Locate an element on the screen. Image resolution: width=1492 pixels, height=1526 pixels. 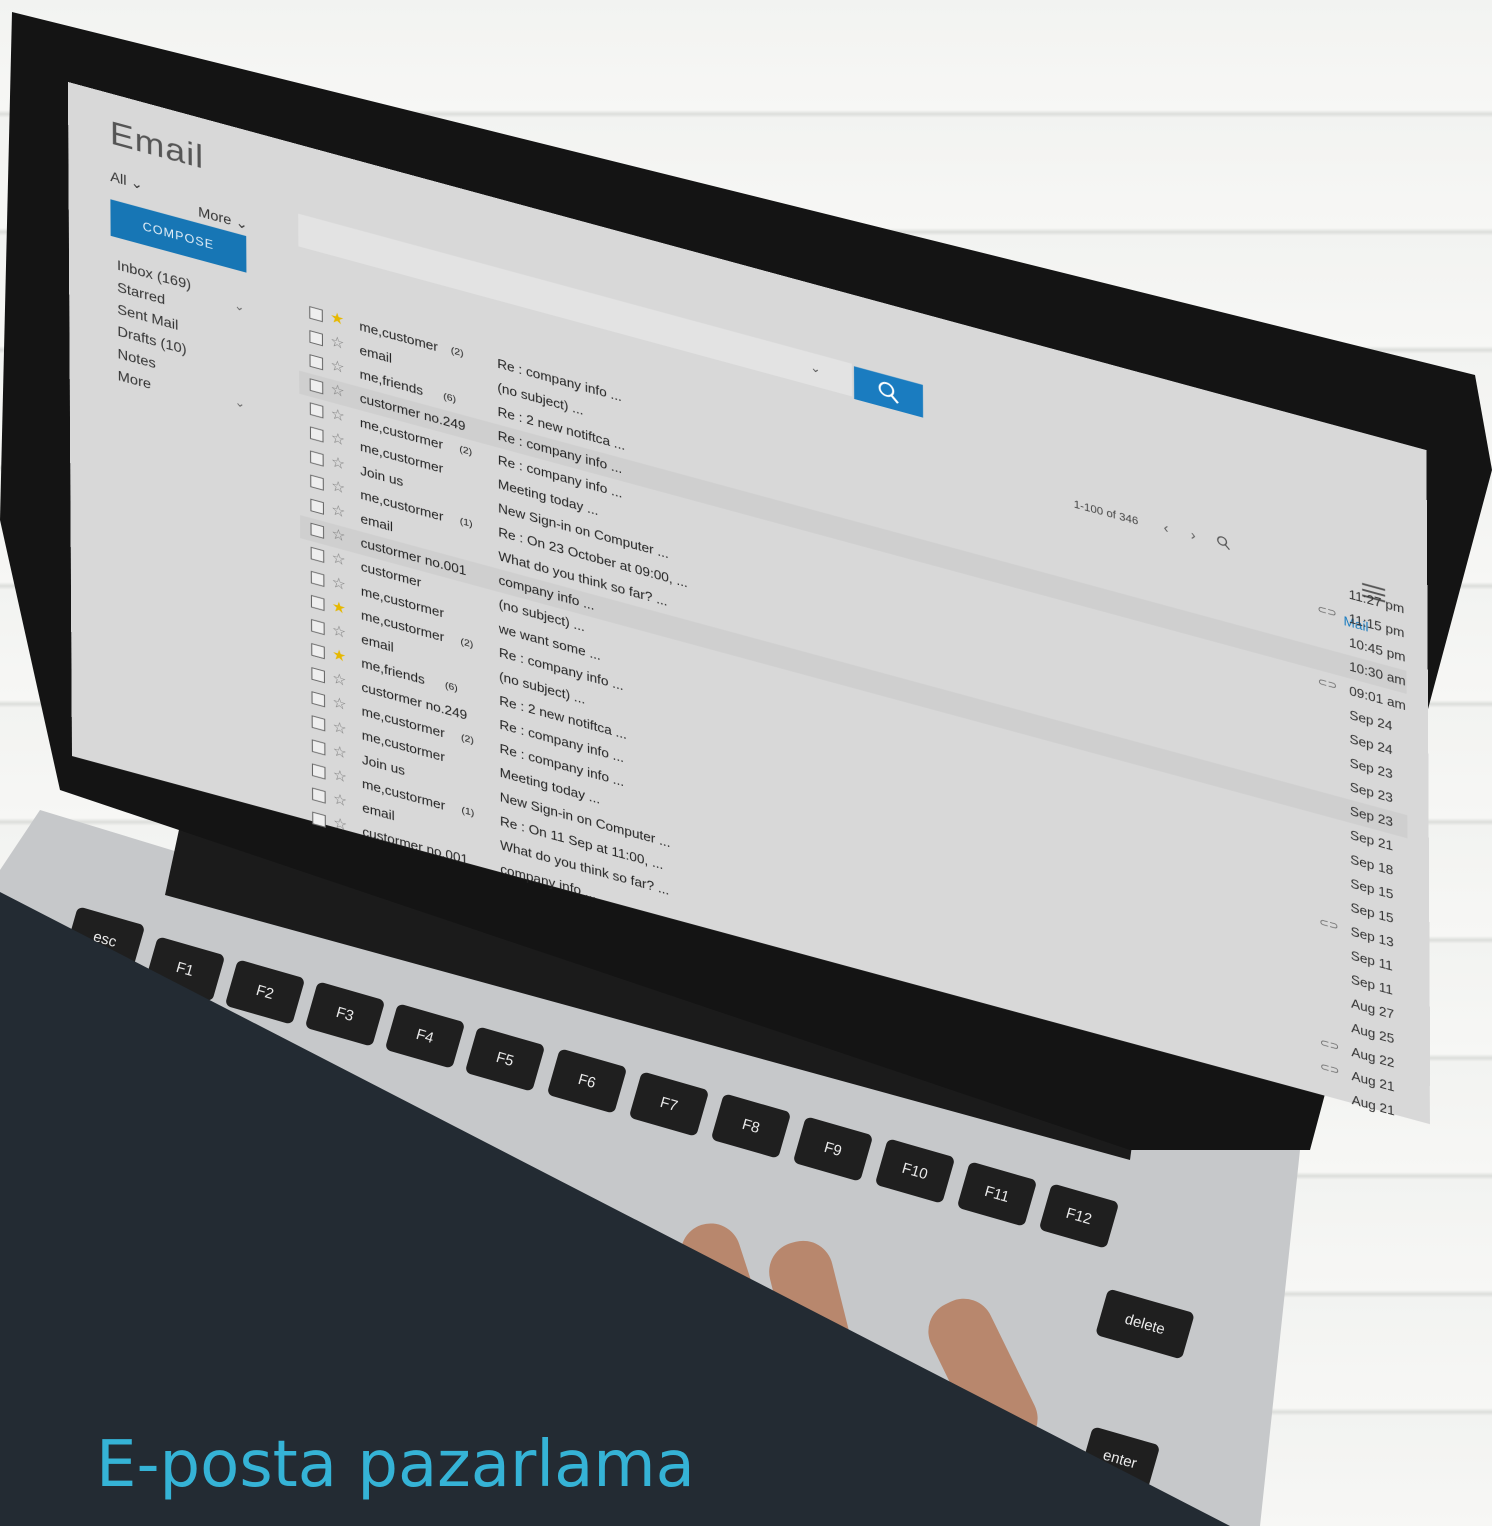
app-title: Email is located at coordinates (157, 145).